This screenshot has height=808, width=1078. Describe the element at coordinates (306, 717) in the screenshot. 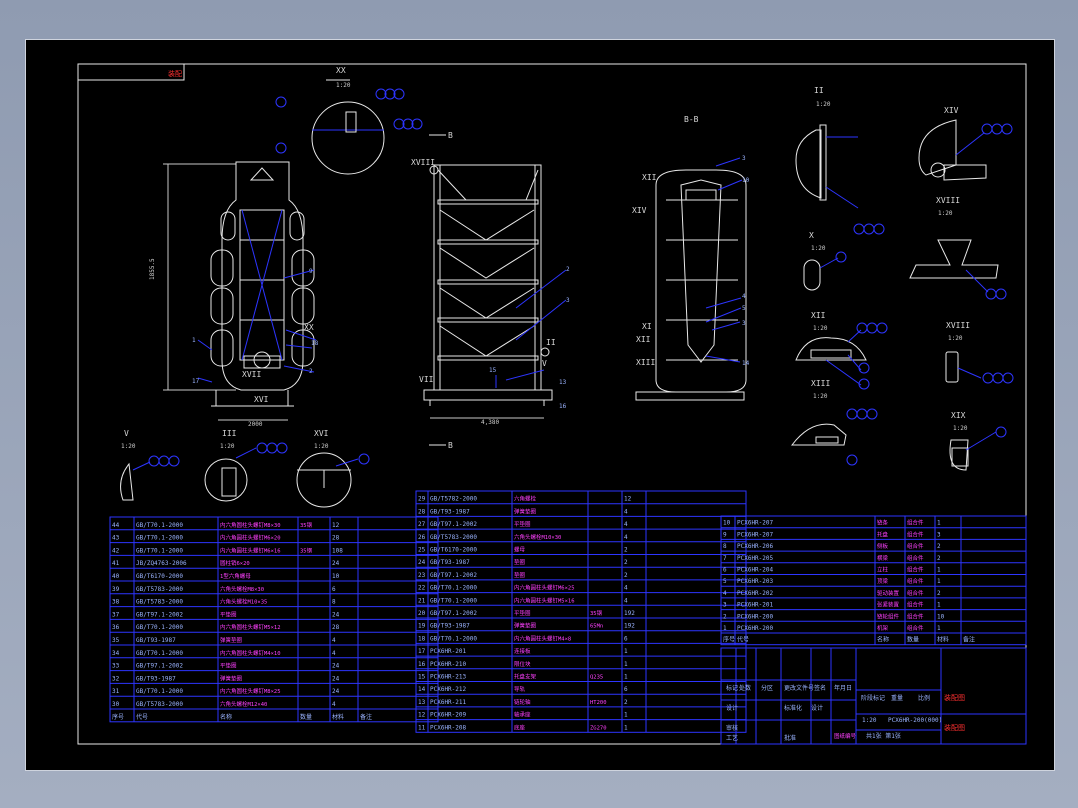

I see `bom-header-cell: 数量` at that location.